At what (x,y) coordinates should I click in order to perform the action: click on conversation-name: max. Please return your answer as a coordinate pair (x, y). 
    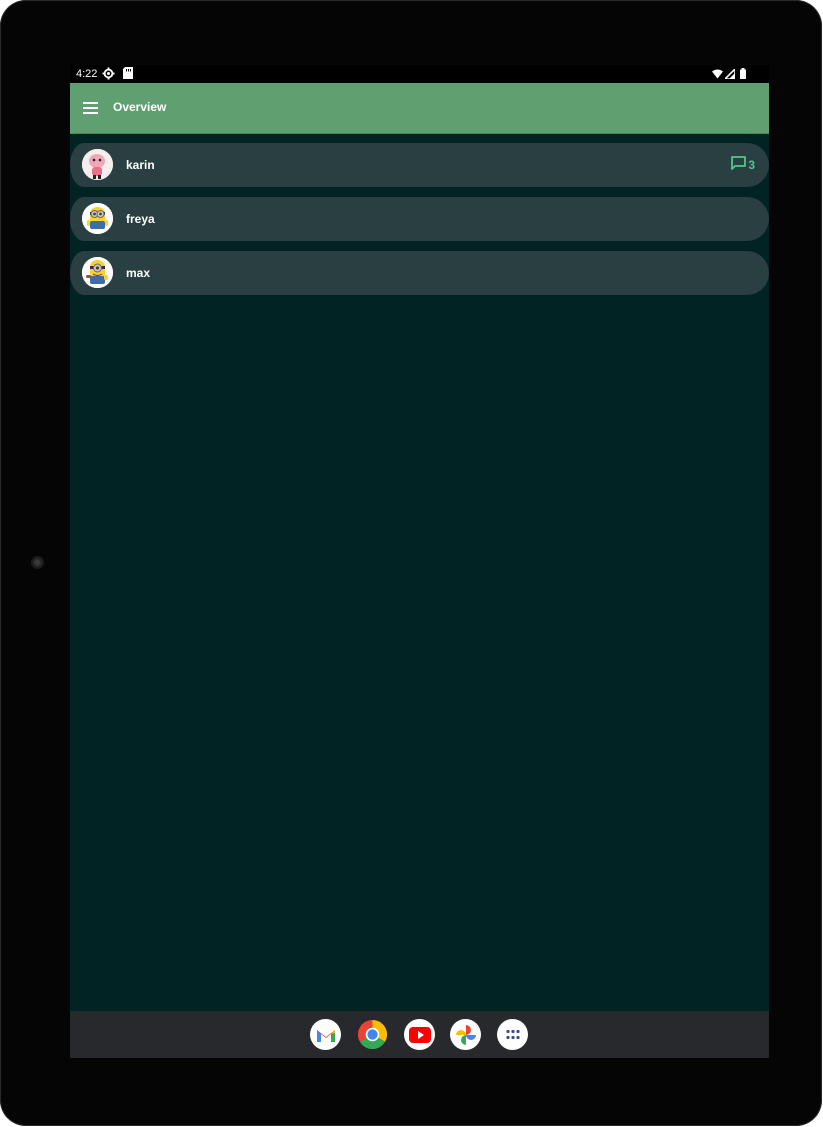
    Looking at the image, I should click on (138, 273).